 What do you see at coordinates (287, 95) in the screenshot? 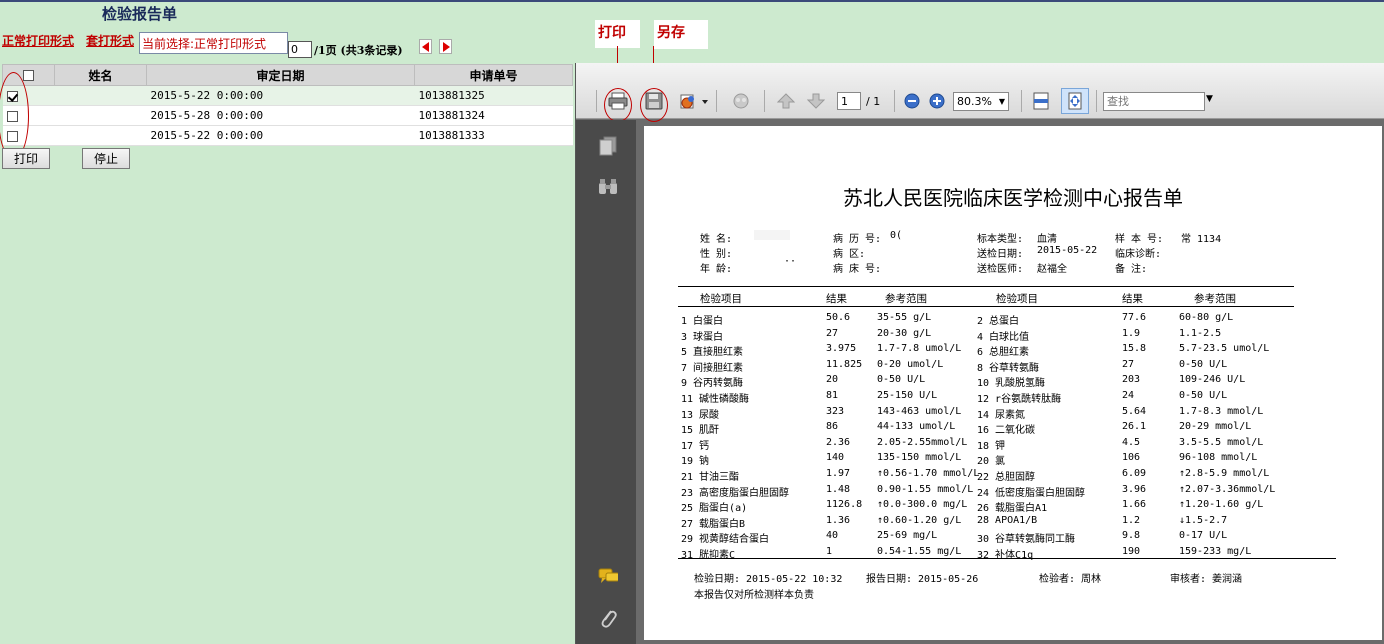
I see `table-row: 2015-5-22 0:00:00 1013881325` at bounding box center [287, 95].